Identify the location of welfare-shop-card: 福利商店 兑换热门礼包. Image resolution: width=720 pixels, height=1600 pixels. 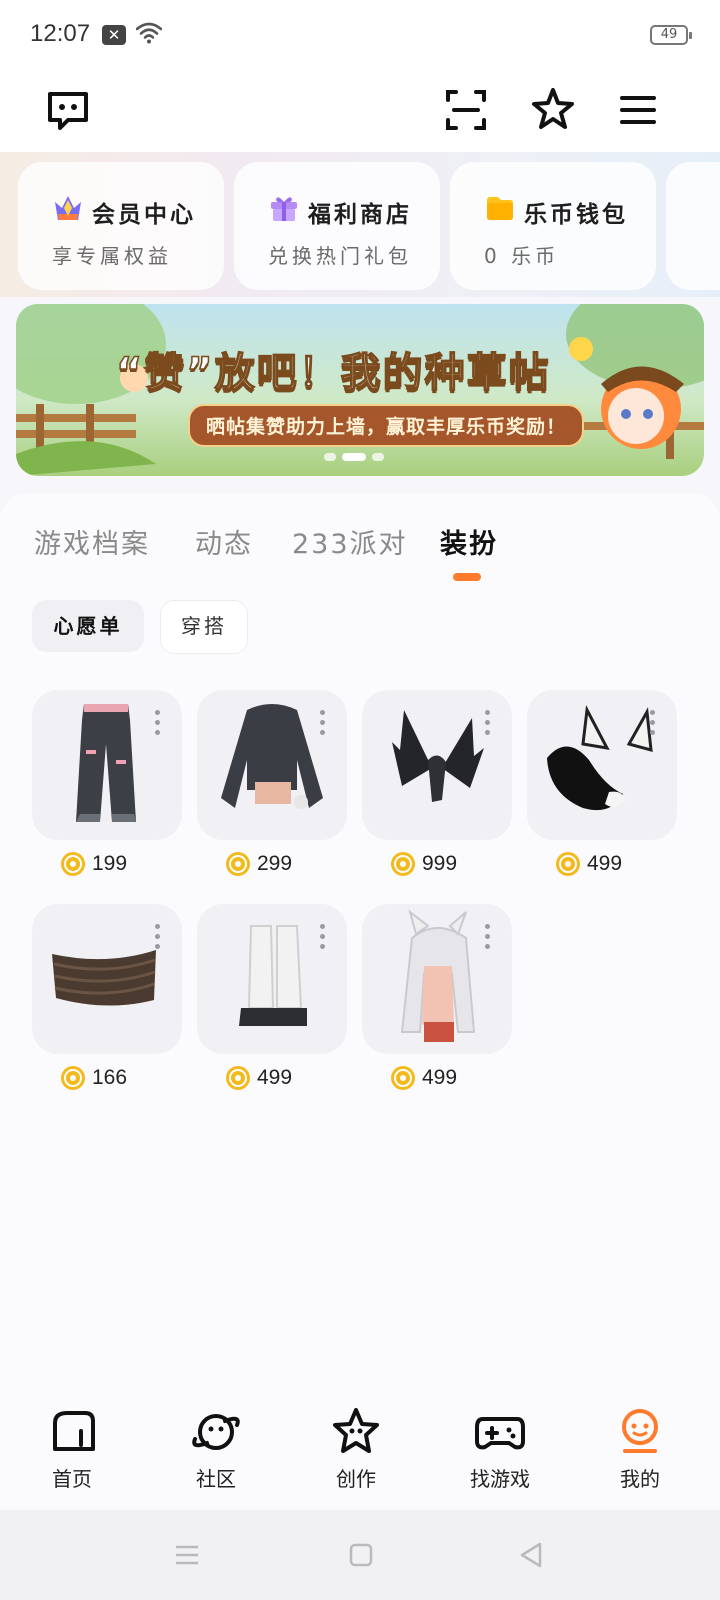
(337, 226).